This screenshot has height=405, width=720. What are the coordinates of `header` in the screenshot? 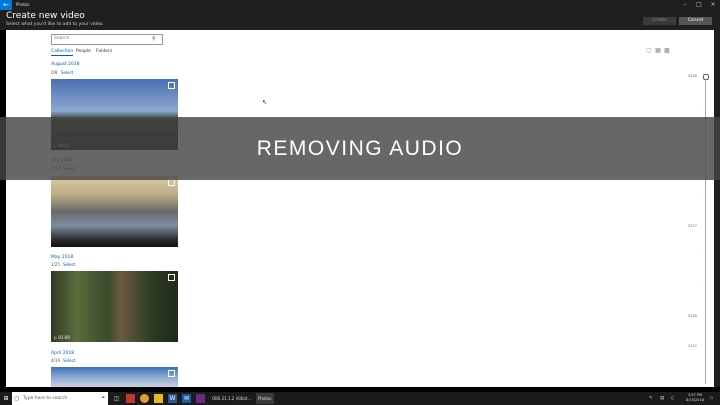 It's located at (360, 20).